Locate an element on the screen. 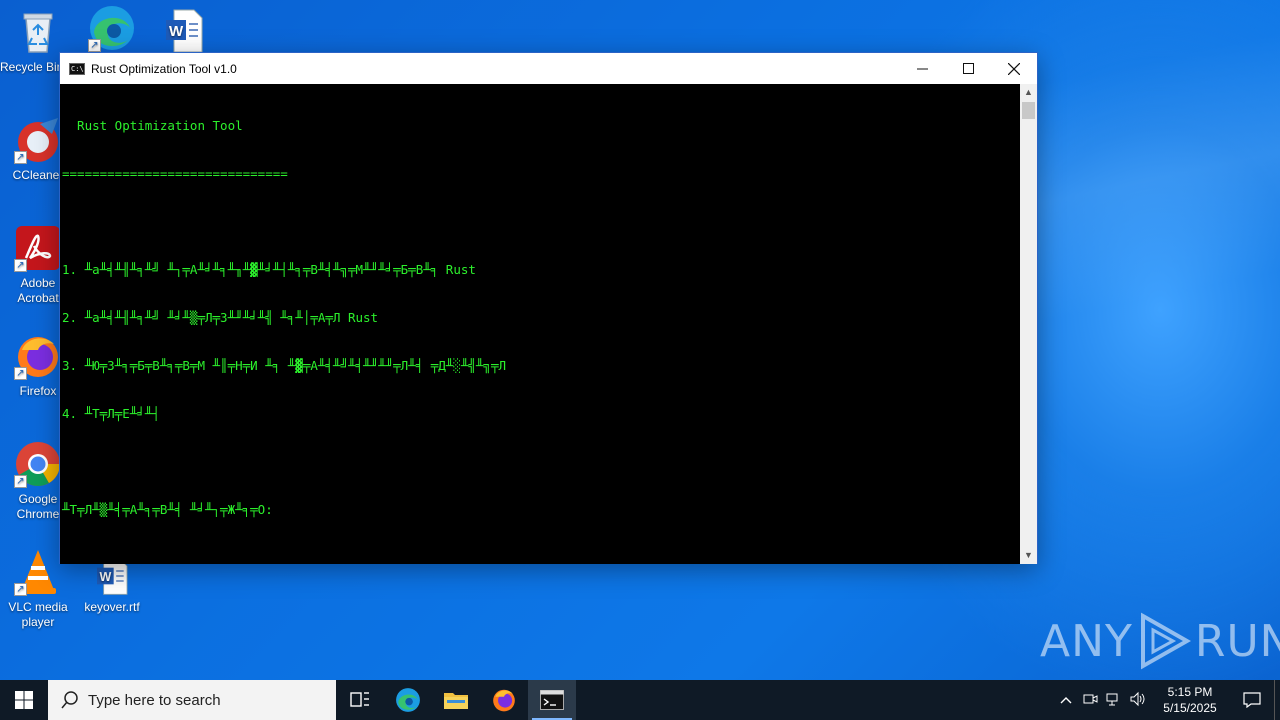  maximize-icon is located at coordinates (968, 68).